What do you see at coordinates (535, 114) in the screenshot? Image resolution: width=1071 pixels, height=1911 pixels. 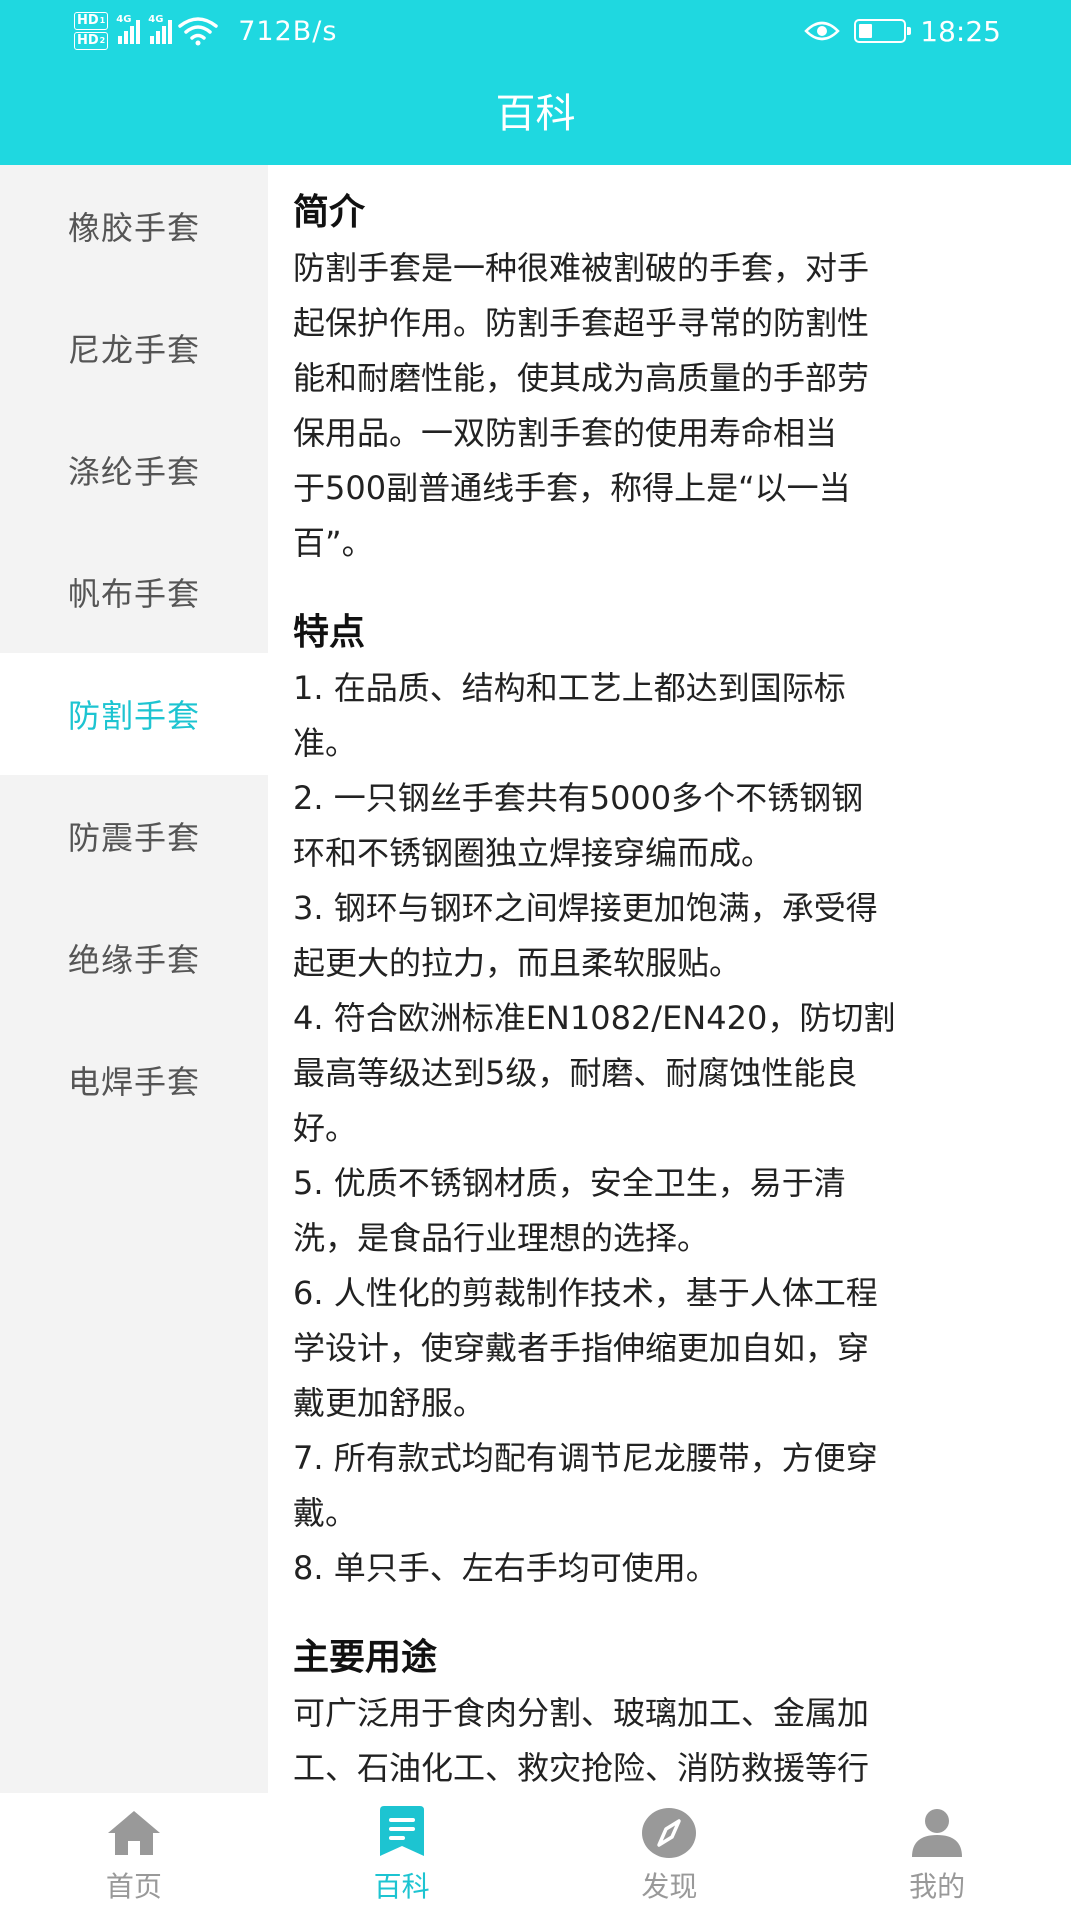 I see `page-title: 百科` at bounding box center [535, 114].